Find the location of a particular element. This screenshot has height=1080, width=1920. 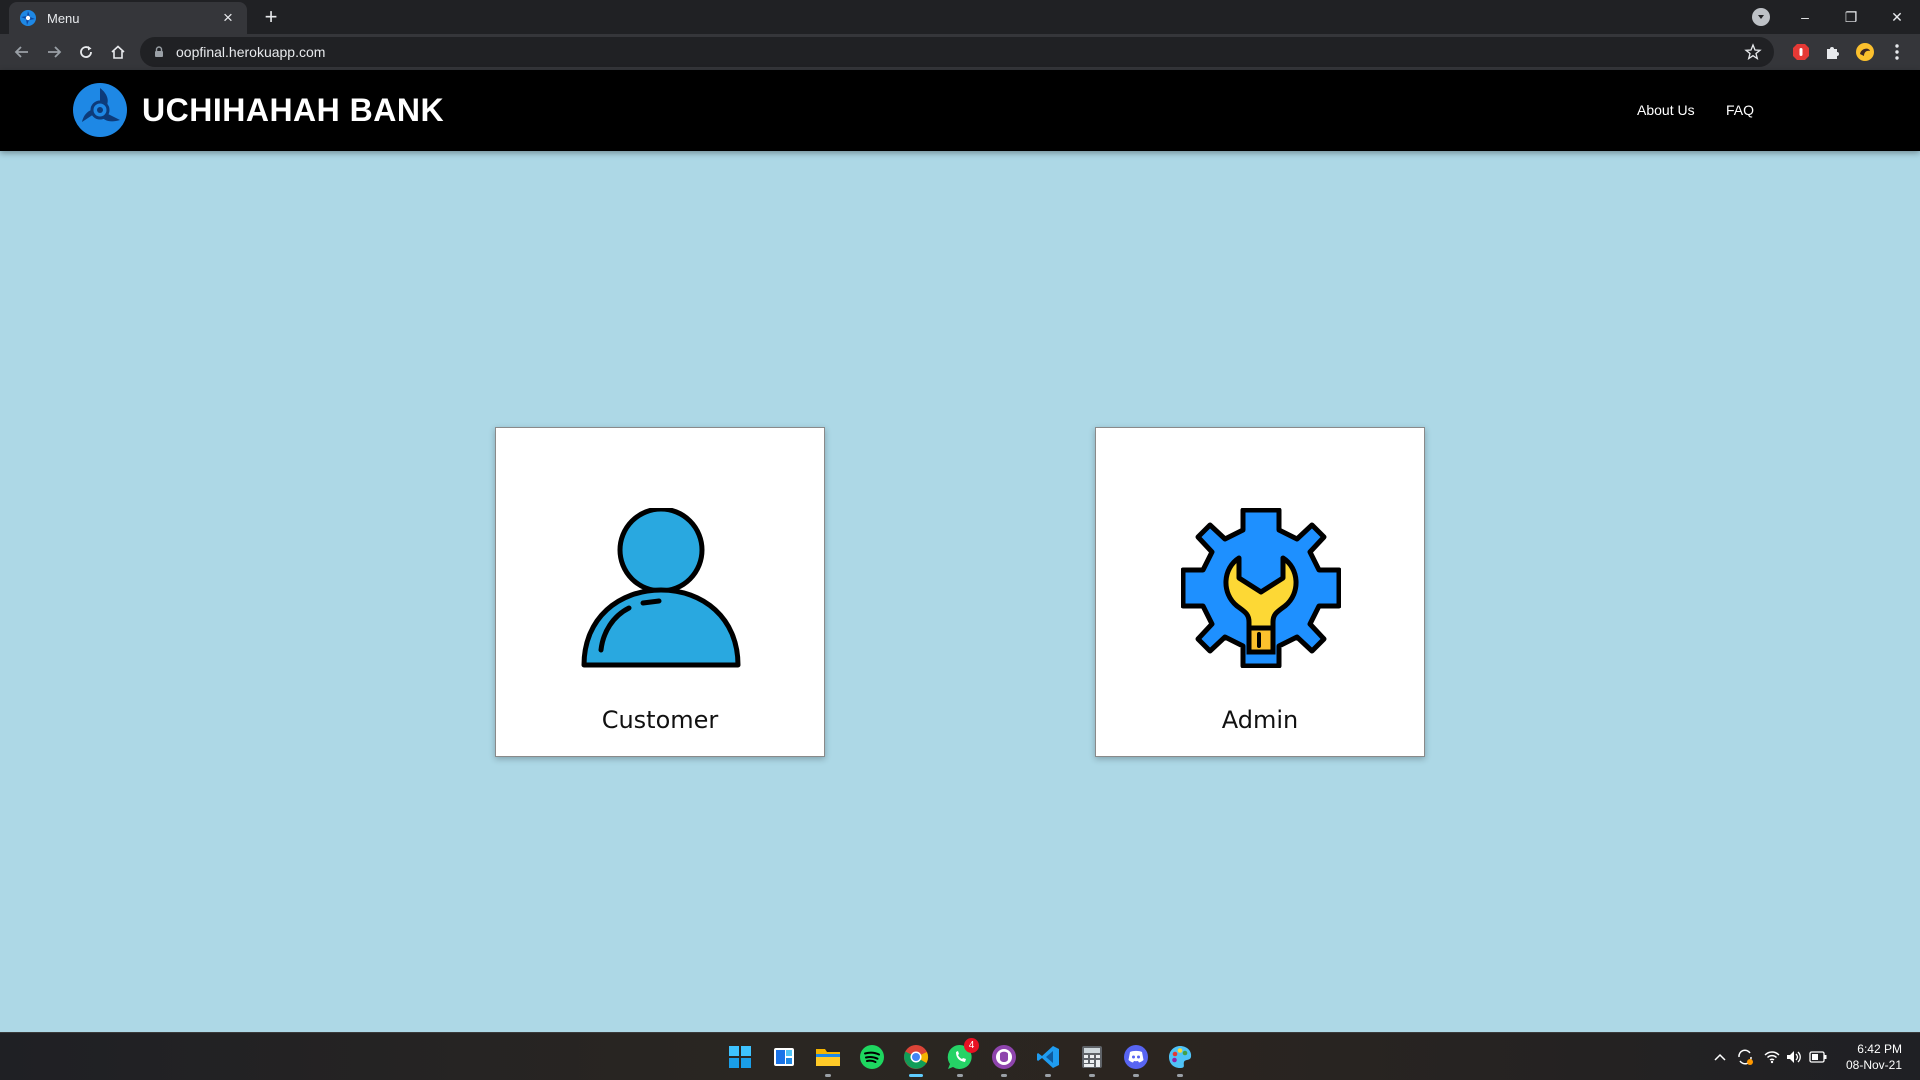

site-header: UCHIHAHAH BANK About Us FAQ is located at coordinates (960, 110).